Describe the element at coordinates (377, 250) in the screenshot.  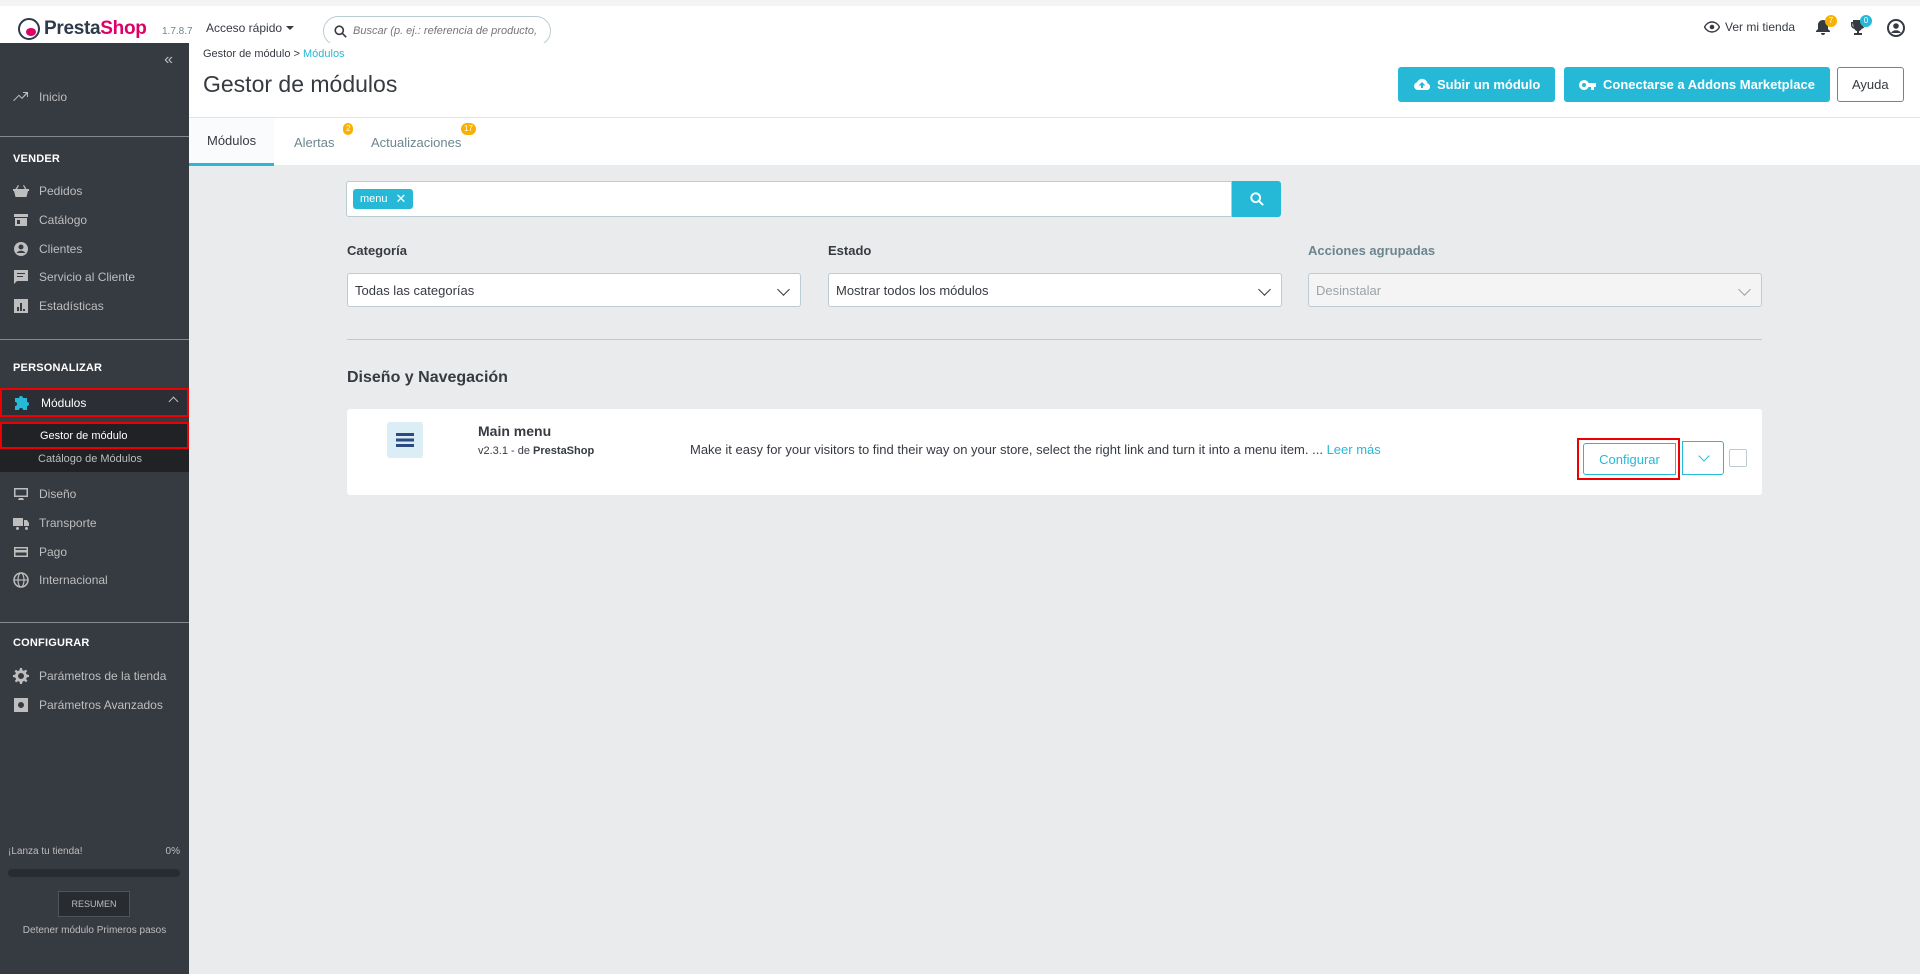
I see `categoria-label: Categoría` at that location.